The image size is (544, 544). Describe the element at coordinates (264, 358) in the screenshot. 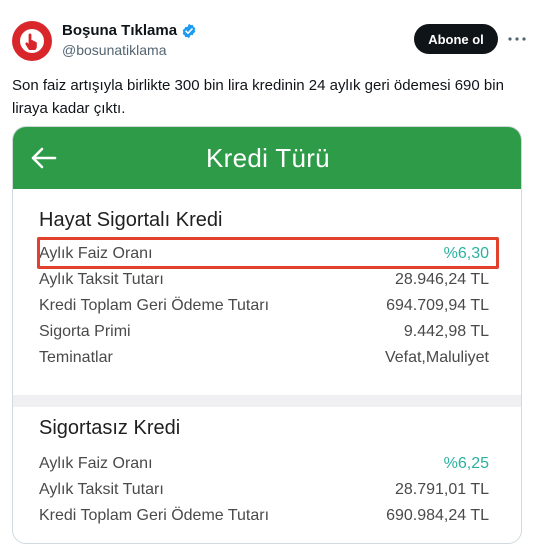

I see `coverage-row: Teminatlar Vefat,Maluliyet` at that location.